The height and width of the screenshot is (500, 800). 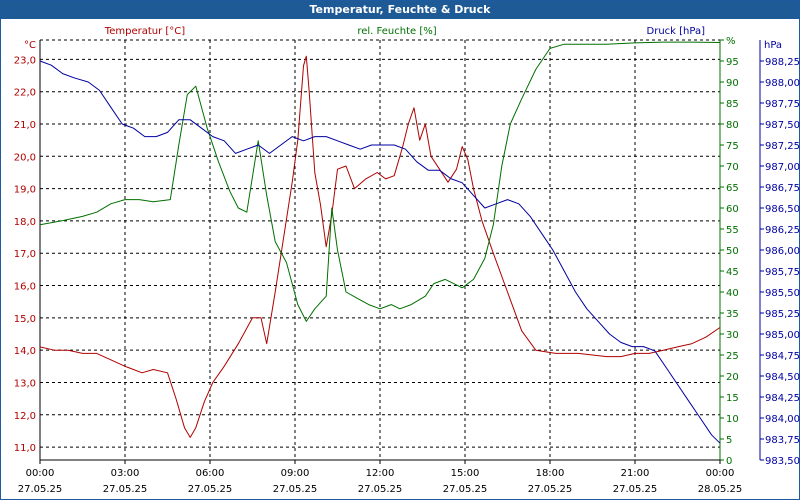 What do you see at coordinates (125, 473) in the screenshot?
I see `x-tick-time: 03:00` at bounding box center [125, 473].